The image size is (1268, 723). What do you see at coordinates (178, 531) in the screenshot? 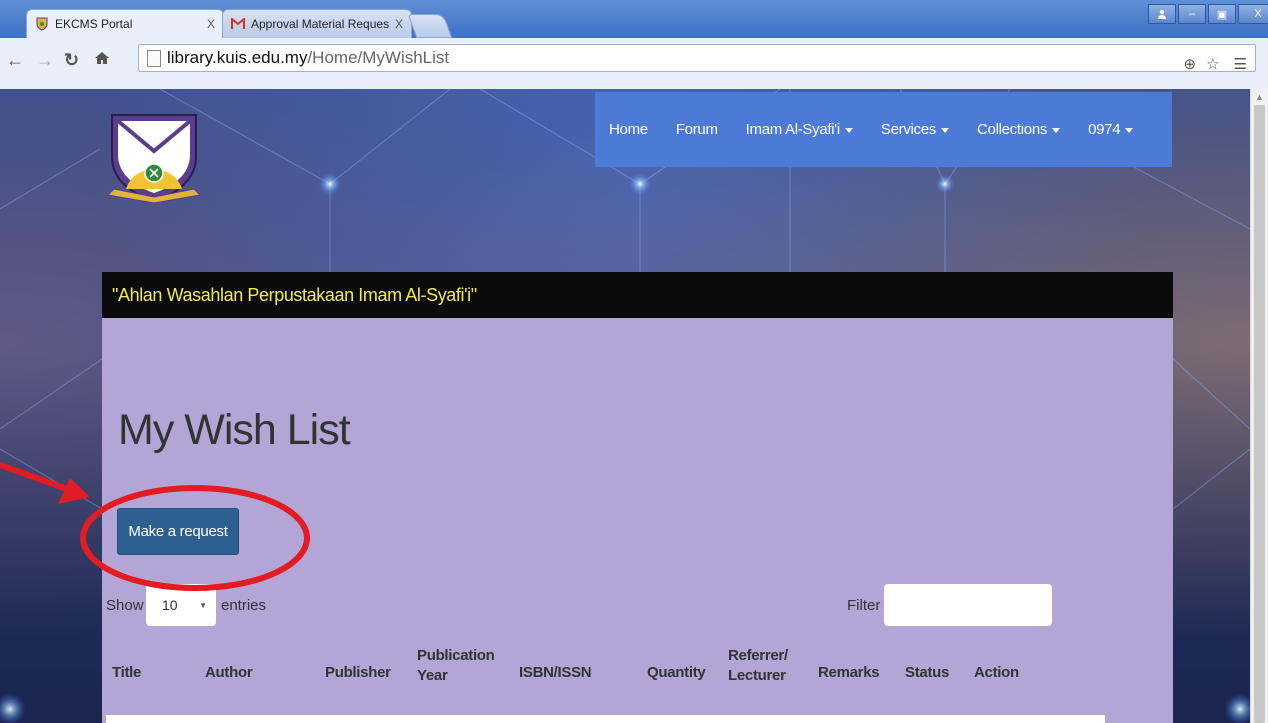
I see `make-request-button: Make a request` at bounding box center [178, 531].